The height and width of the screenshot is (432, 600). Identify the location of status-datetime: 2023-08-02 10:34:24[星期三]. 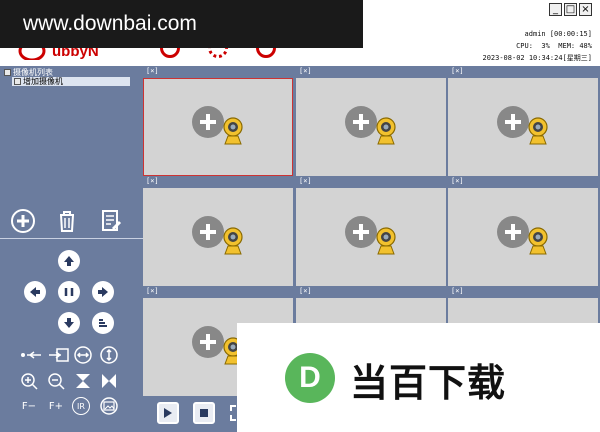
(537, 58).